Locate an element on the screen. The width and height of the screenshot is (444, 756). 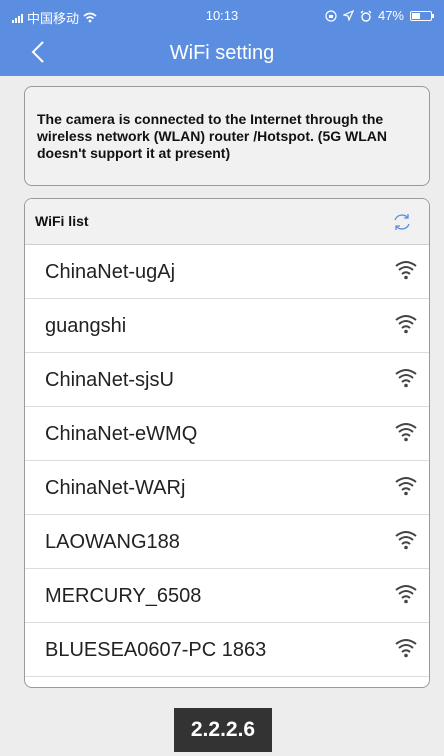
battery-percent: 47% is located at coordinates (390, 15).